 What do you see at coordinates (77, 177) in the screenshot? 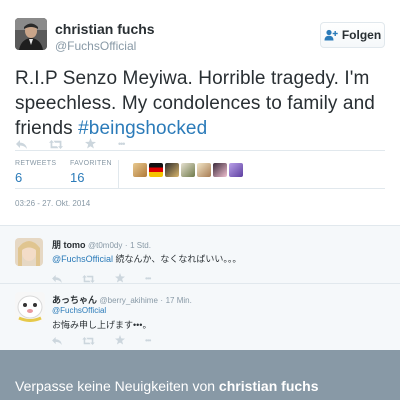
I see `favorites-count: 16` at bounding box center [77, 177].